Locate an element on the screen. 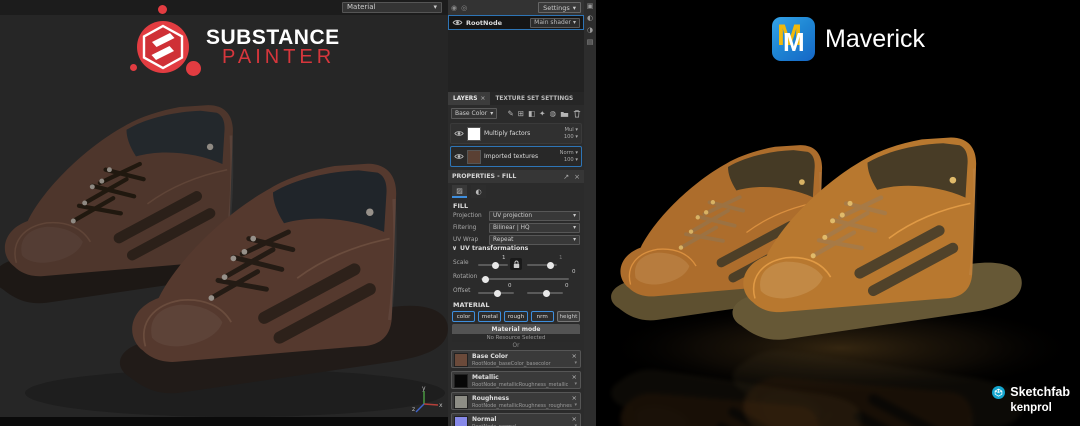 This screenshot has height=426, width=1080. add-fill-layer-icon: ◧ is located at coordinates (531, 113).